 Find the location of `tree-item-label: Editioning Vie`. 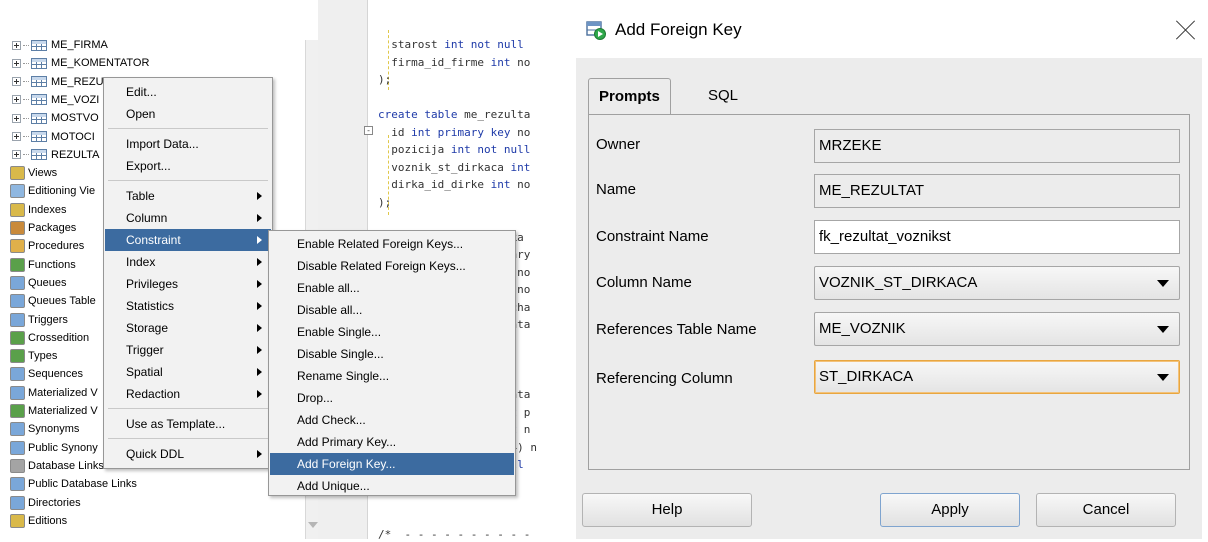

tree-item-label: Editioning Vie is located at coordinates (62, 191).